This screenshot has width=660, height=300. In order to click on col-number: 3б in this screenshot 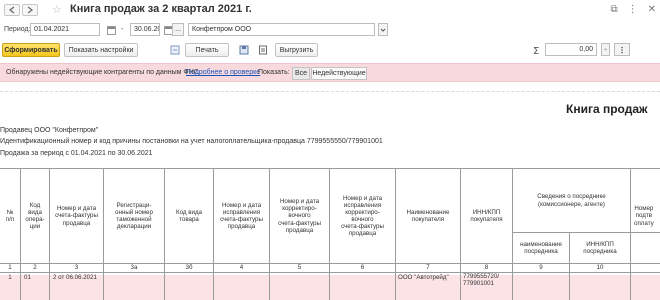, I will do `click(189, 268)`.